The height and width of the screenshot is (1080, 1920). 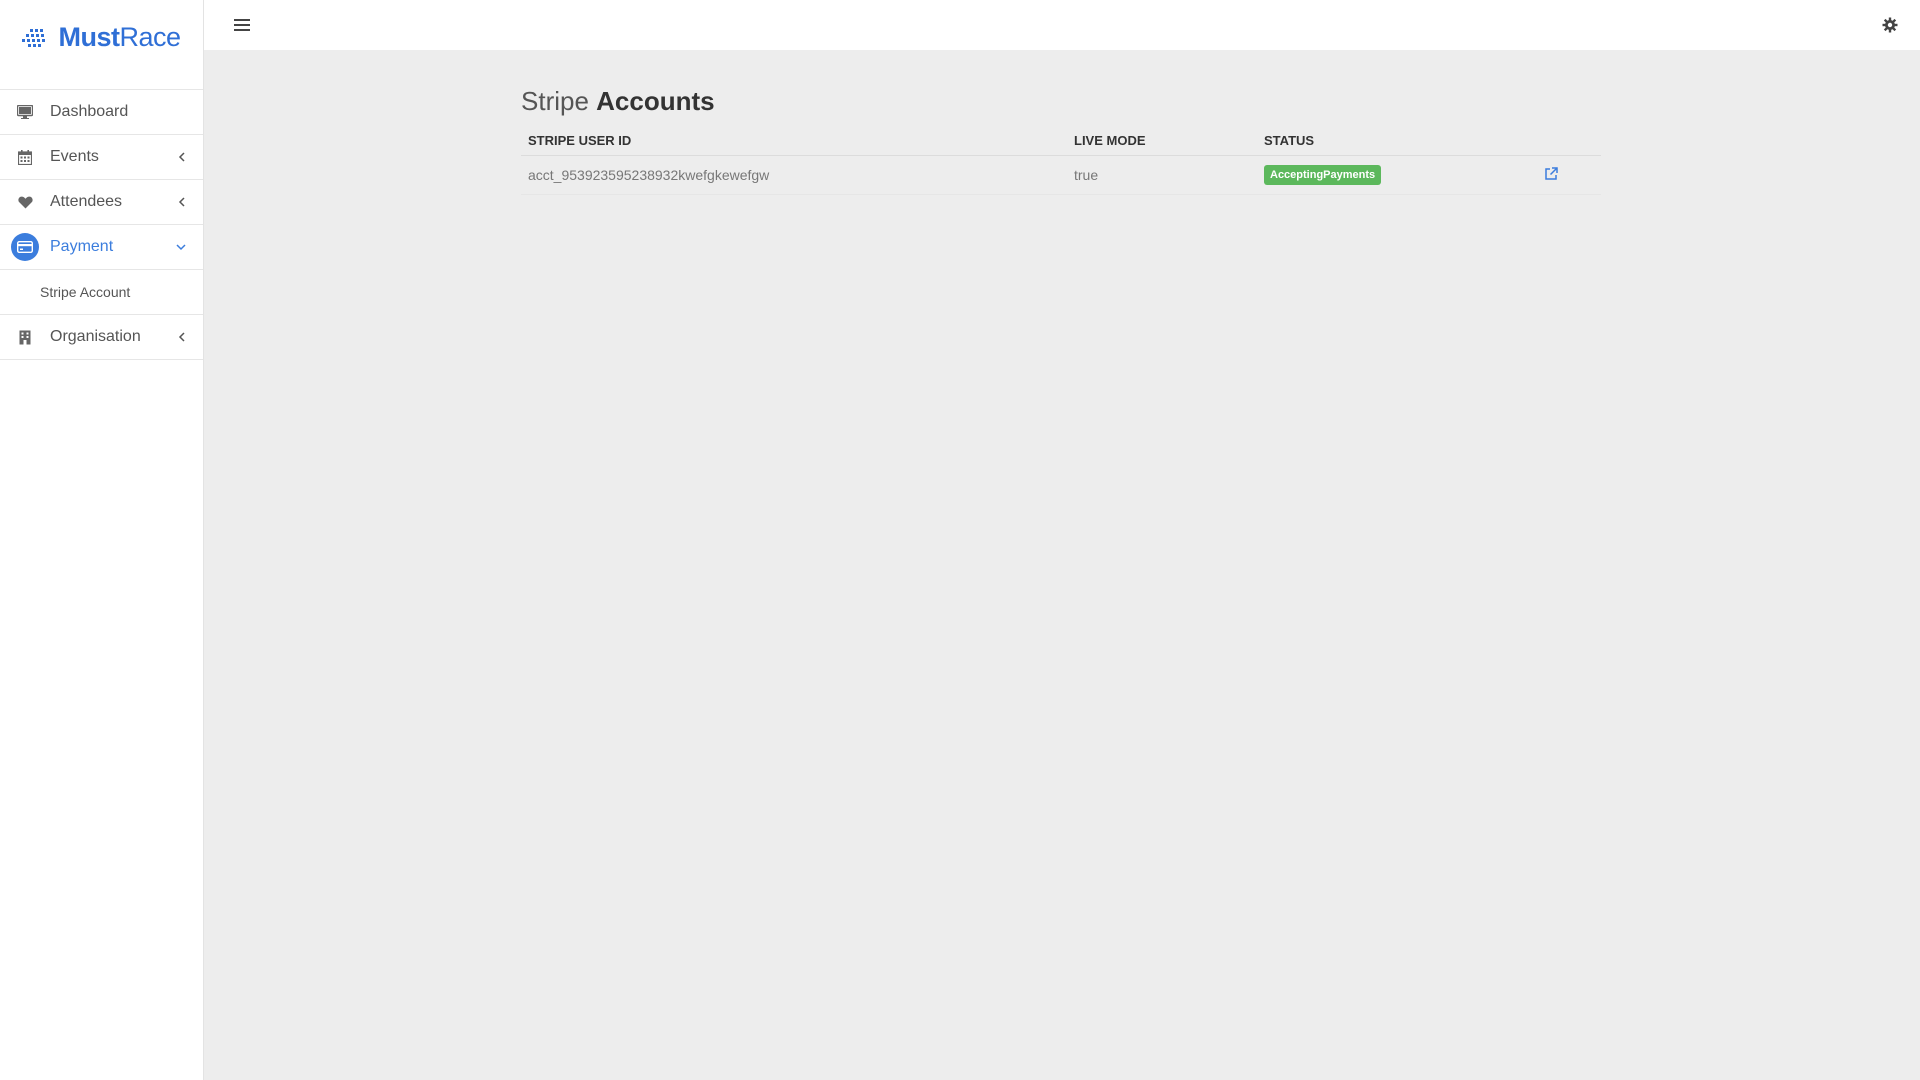 What do you see at coordinates (95, 336) in the screenshot?
I see `sidebar-item-label: Organisation` at bounding box center [95, 336].